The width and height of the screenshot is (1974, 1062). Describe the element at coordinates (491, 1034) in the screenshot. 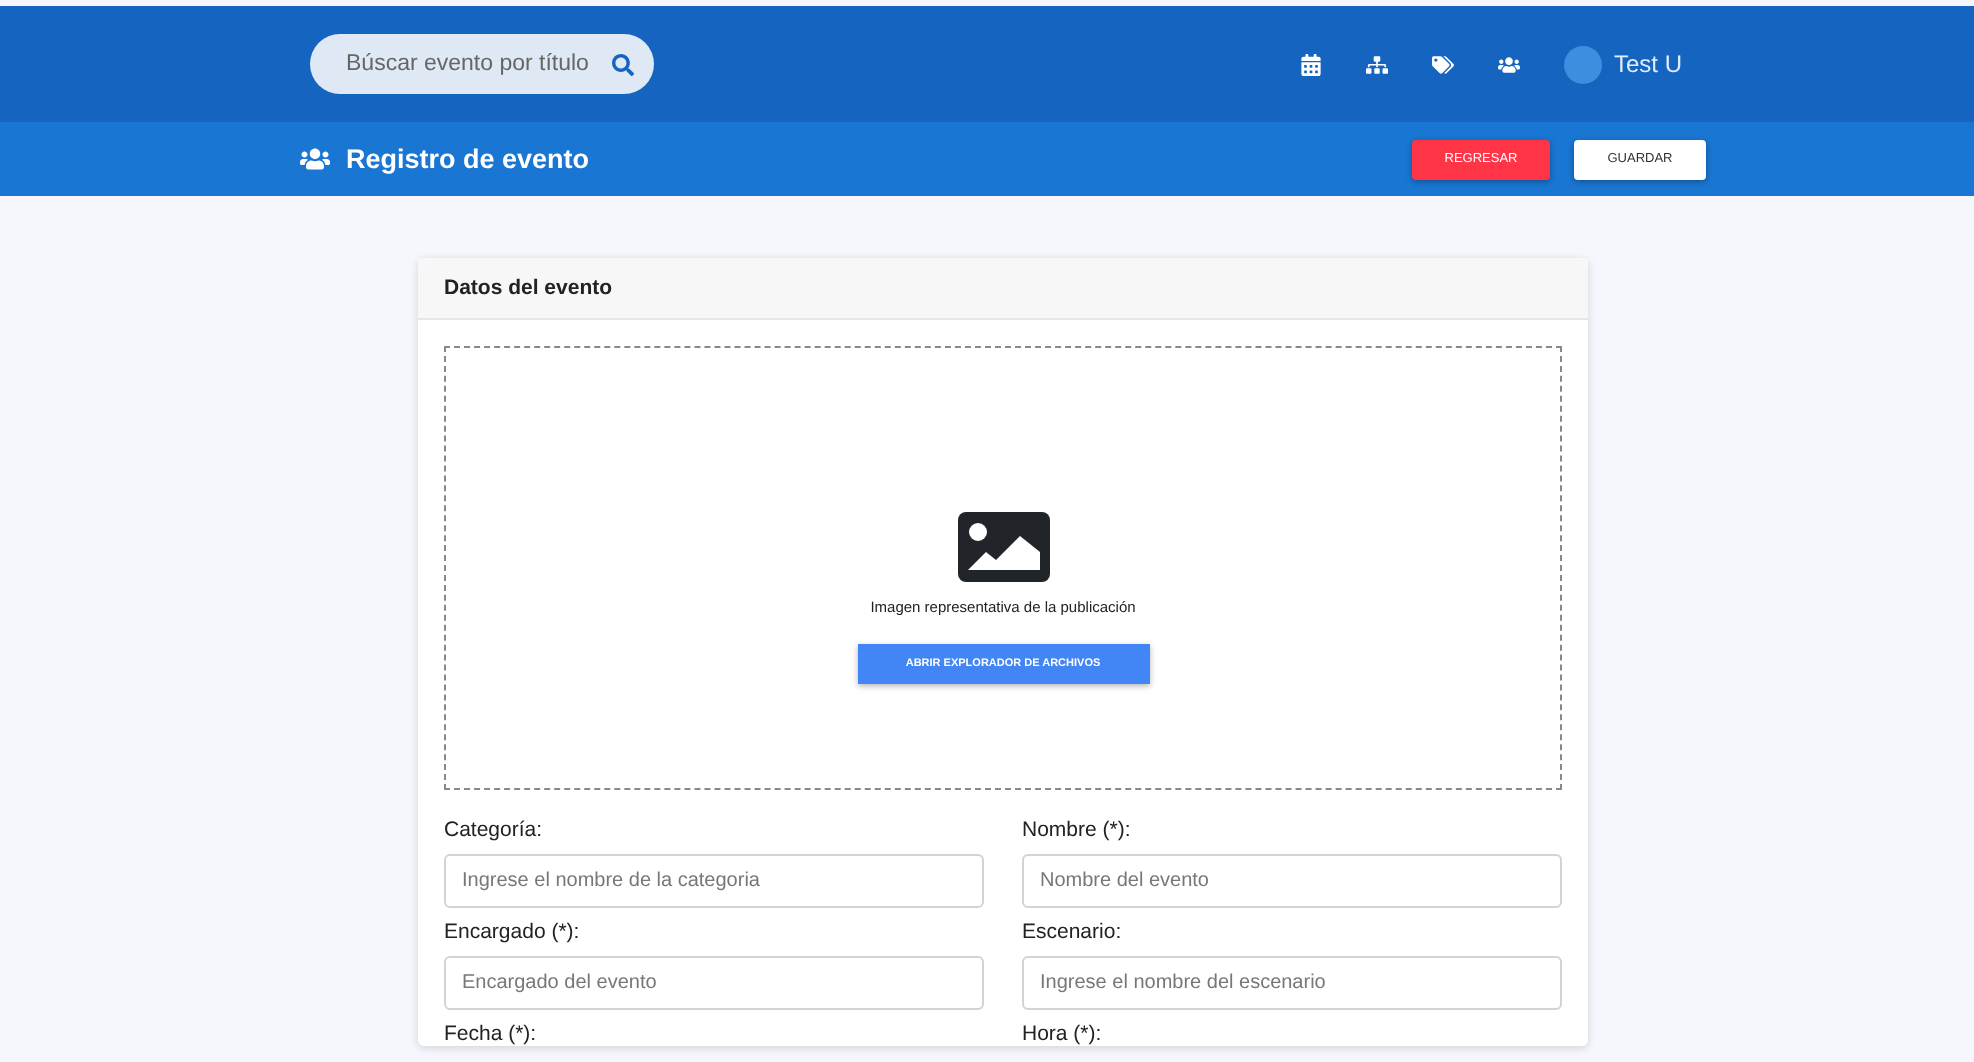

I see `field-label: Fecha (*):` at that location.